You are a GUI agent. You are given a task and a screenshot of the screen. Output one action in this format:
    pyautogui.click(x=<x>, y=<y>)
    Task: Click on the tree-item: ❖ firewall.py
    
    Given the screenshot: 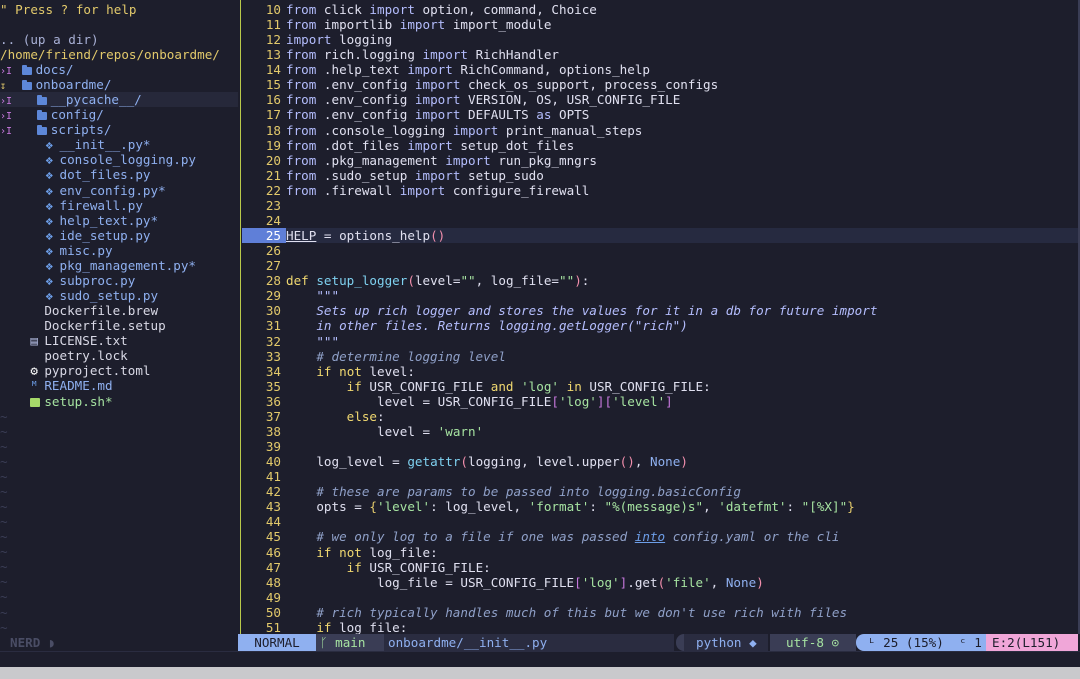 What is the action you would take?
    pyautogui.click(x=119, y=205)
    